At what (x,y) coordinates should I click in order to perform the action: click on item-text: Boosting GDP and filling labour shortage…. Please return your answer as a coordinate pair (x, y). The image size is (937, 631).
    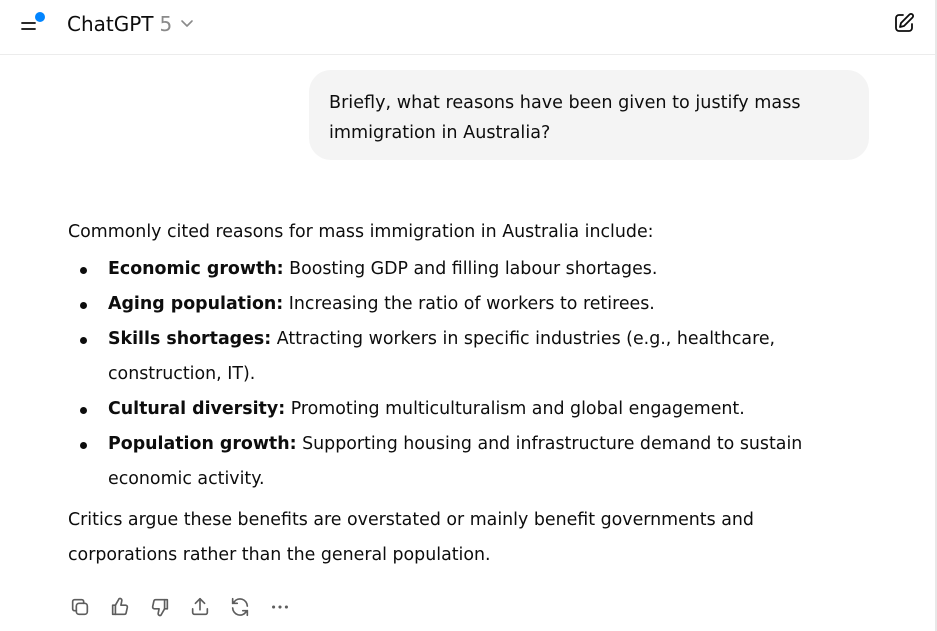
    Looking at the image, I should click on (470, 269).